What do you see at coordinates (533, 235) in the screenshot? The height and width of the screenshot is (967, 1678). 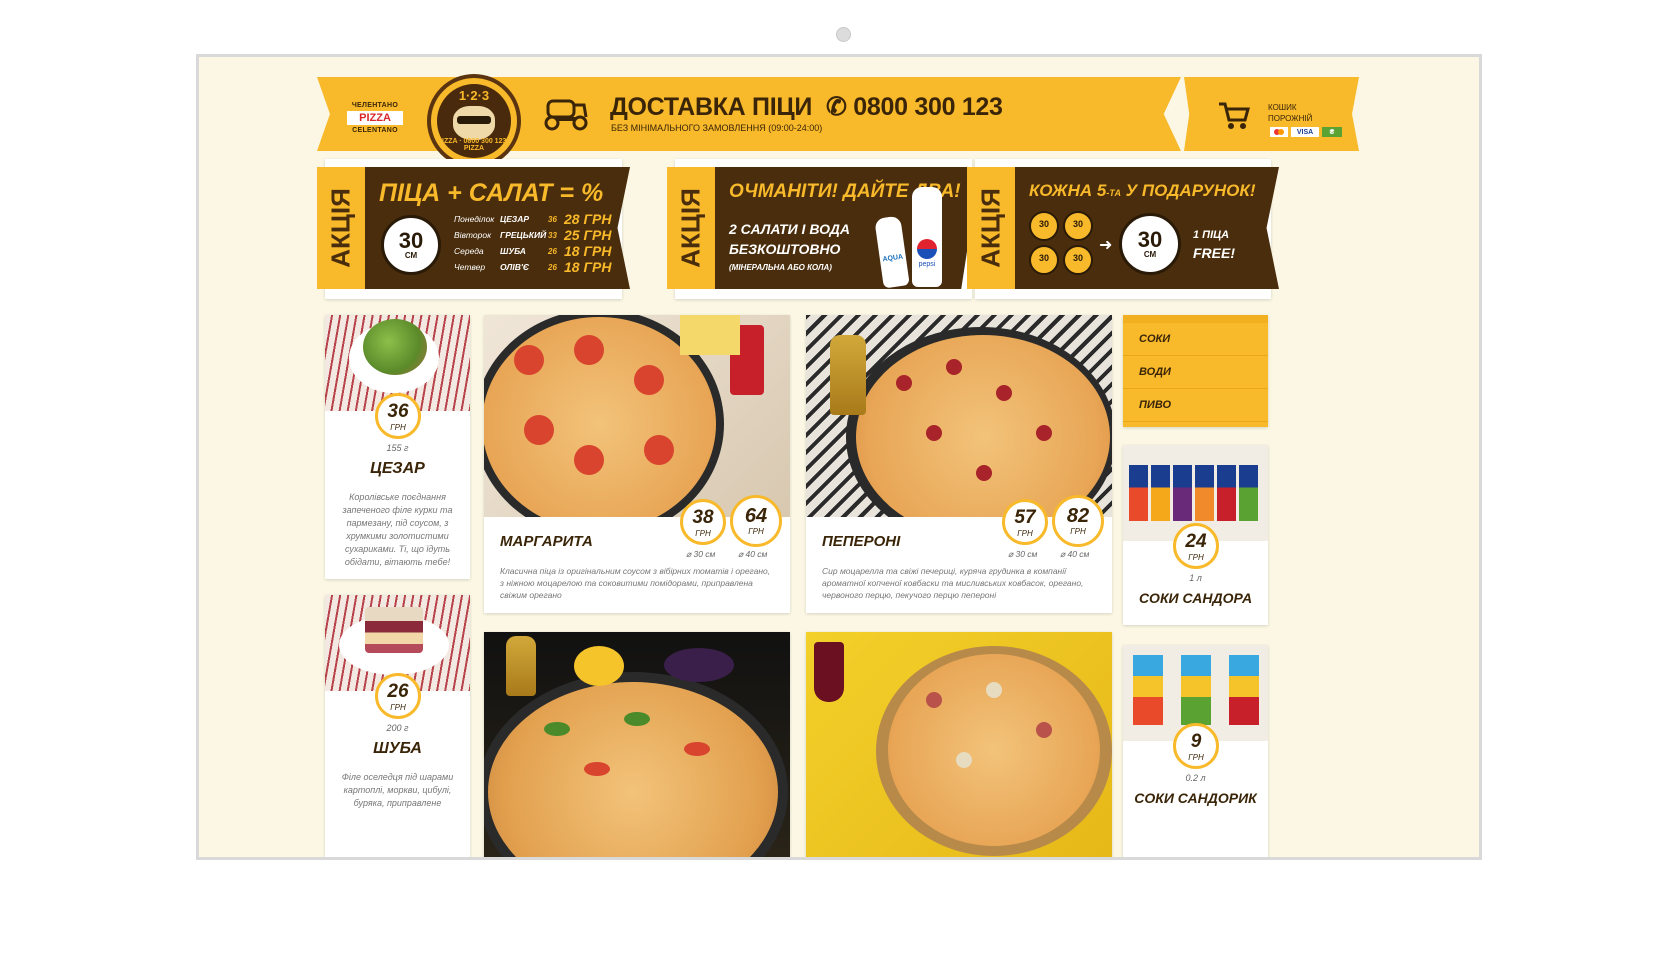 I see `schedule-row: Вівторок ГРЕЦЬКИЙ 33 25 ГРН` at bounding box center [533, 235].